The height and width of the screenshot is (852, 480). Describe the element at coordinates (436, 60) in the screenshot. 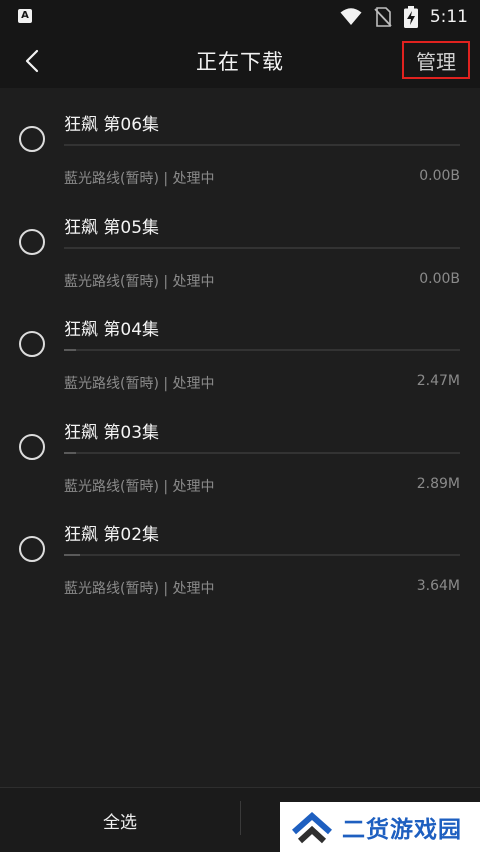

I see `manage-button: 管理` at that location.